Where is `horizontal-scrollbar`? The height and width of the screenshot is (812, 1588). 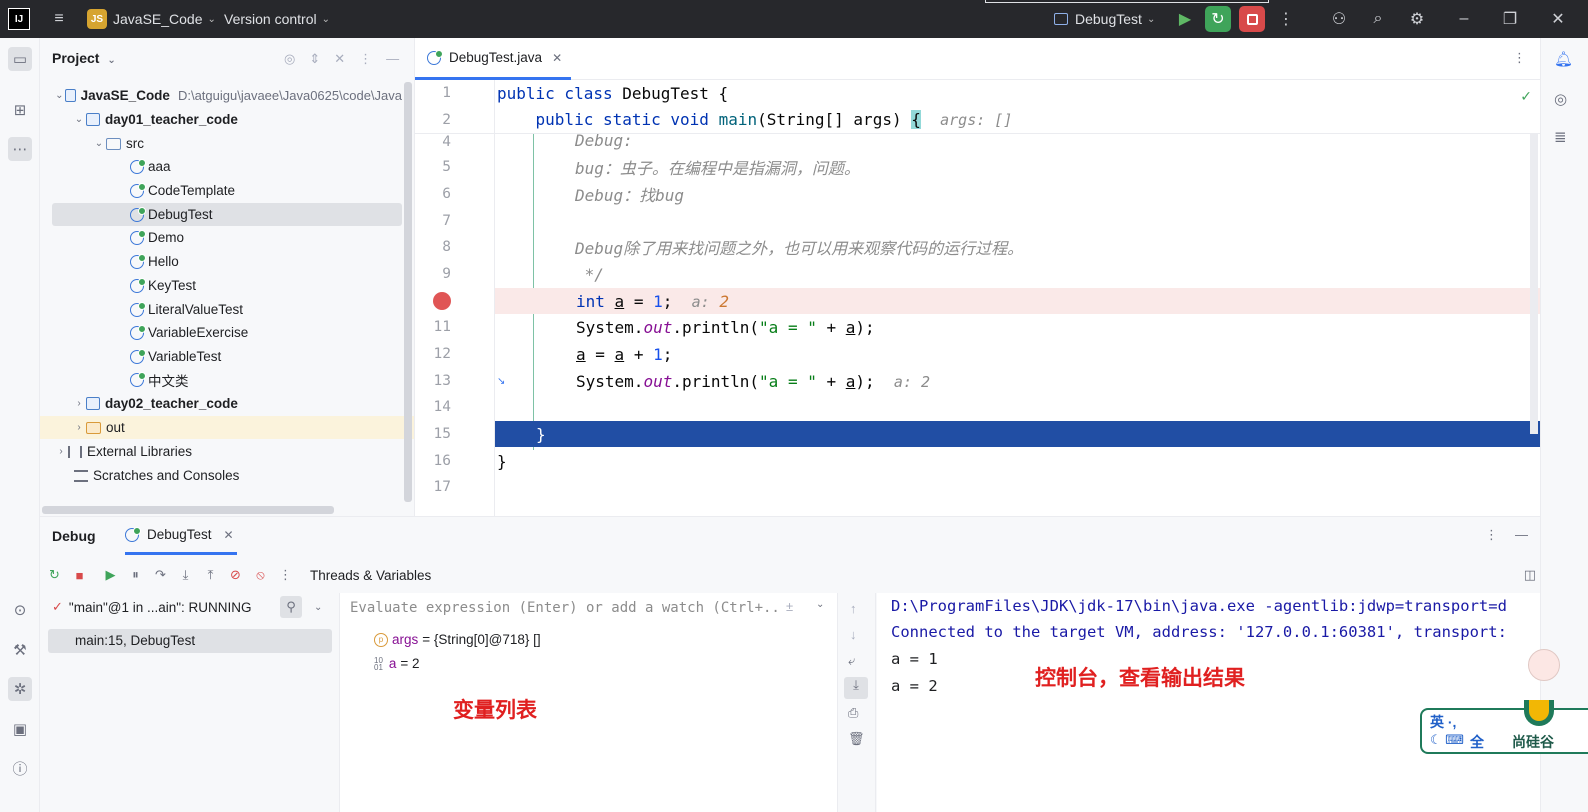 horizontal-scrollbar is located at coordinates (188, 510).